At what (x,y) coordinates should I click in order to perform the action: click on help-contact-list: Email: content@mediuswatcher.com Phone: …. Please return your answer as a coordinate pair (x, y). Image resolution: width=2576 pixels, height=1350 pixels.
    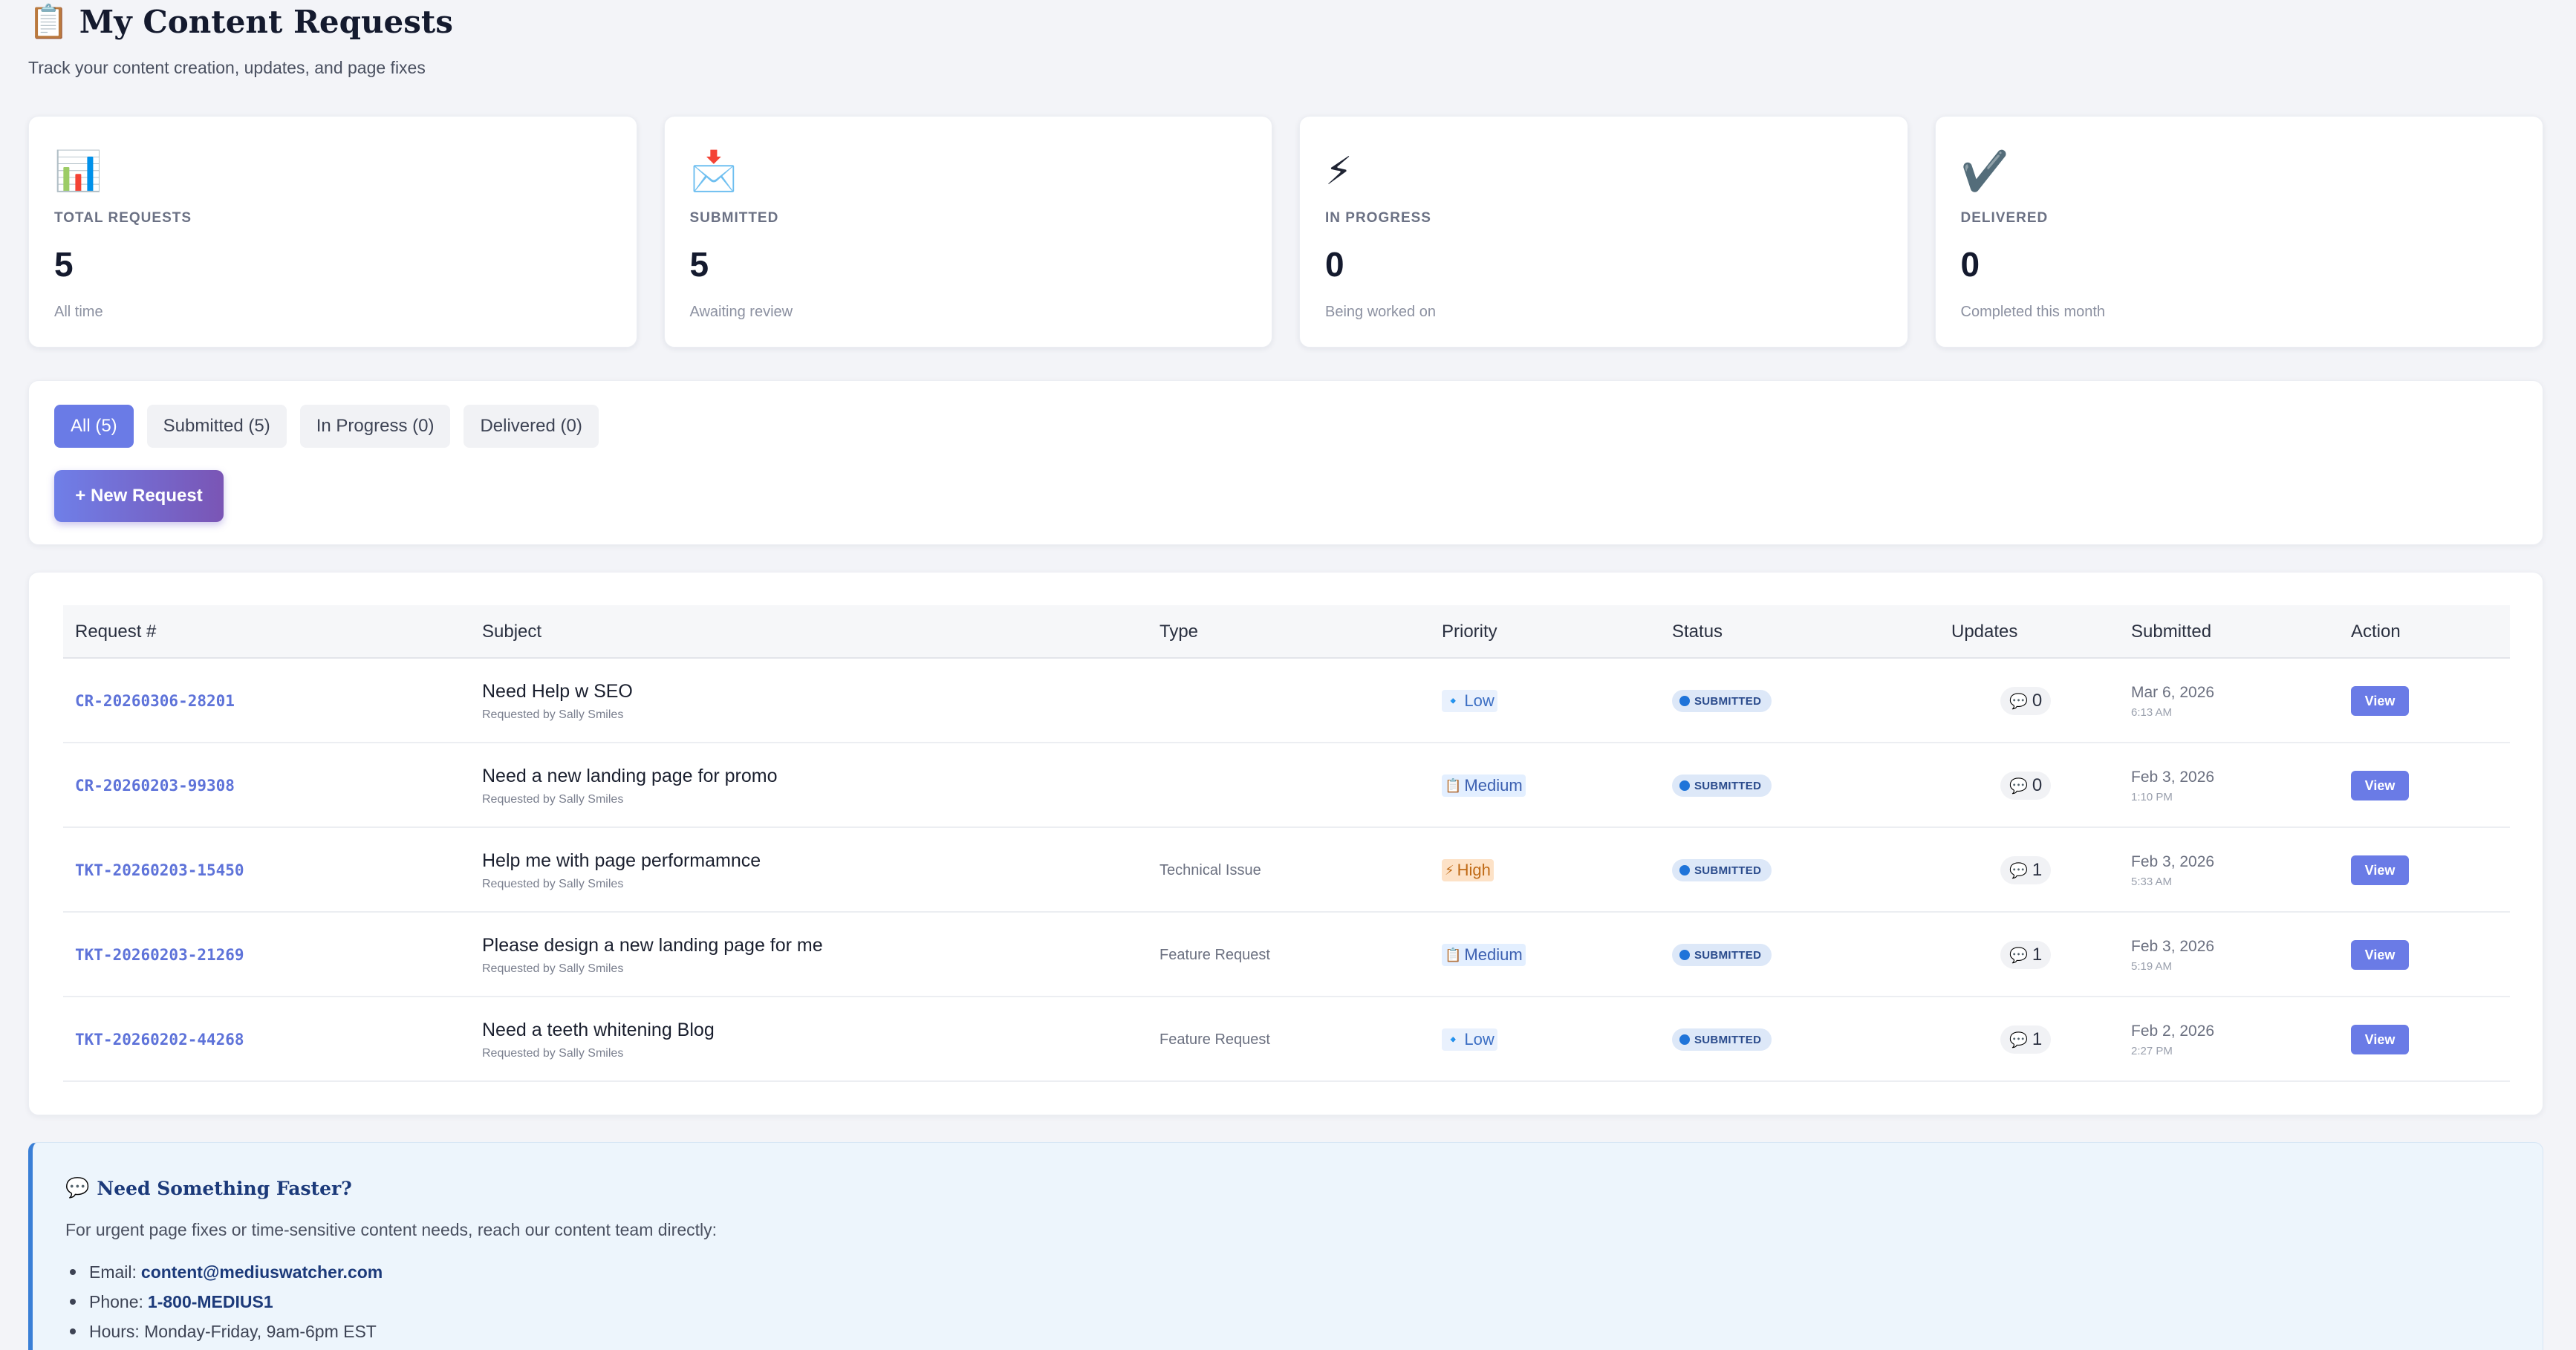
    Looking at the image, I should click on (224, 1301).